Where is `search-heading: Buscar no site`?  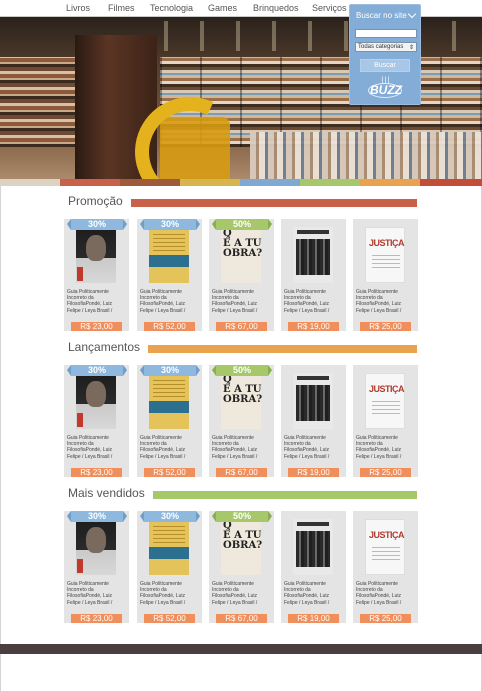 search-heading: Buscar no site is located at coordinates (381, 15).